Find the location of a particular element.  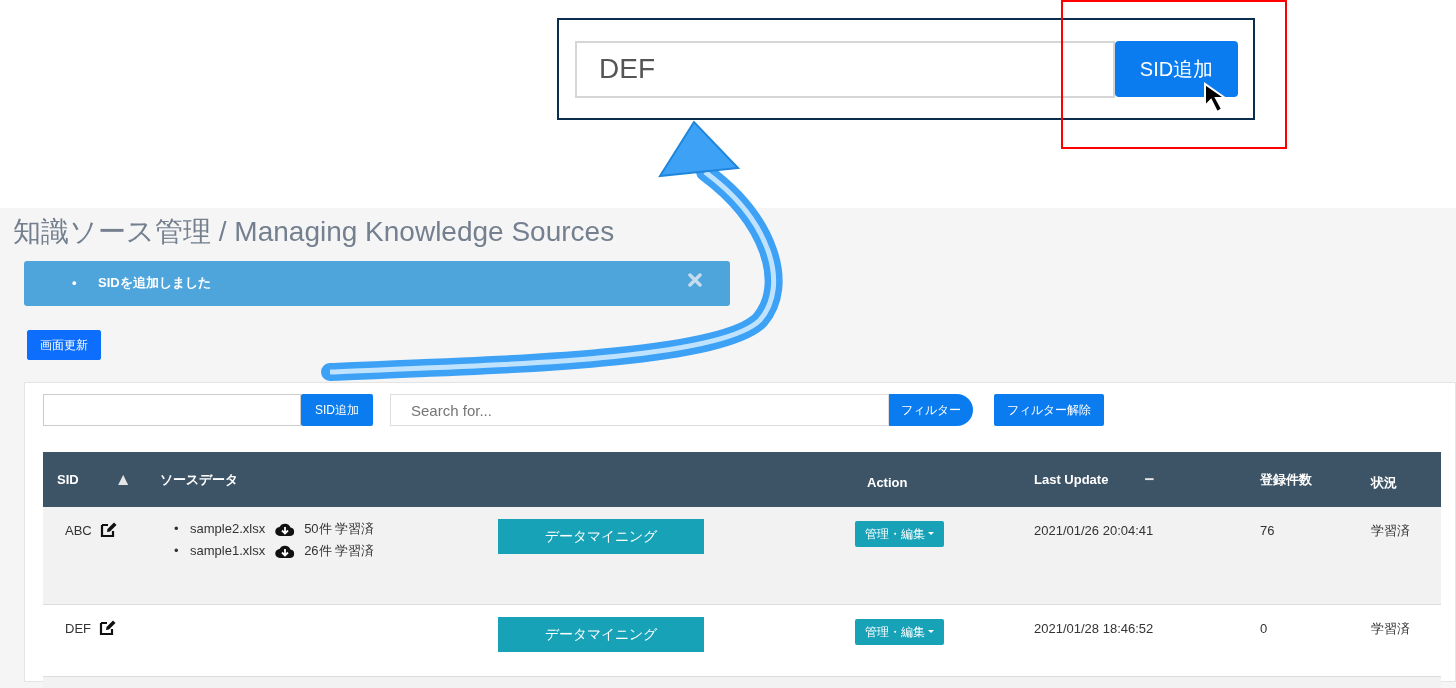

table-cell: 0 is located at coordinates (1264, 628).